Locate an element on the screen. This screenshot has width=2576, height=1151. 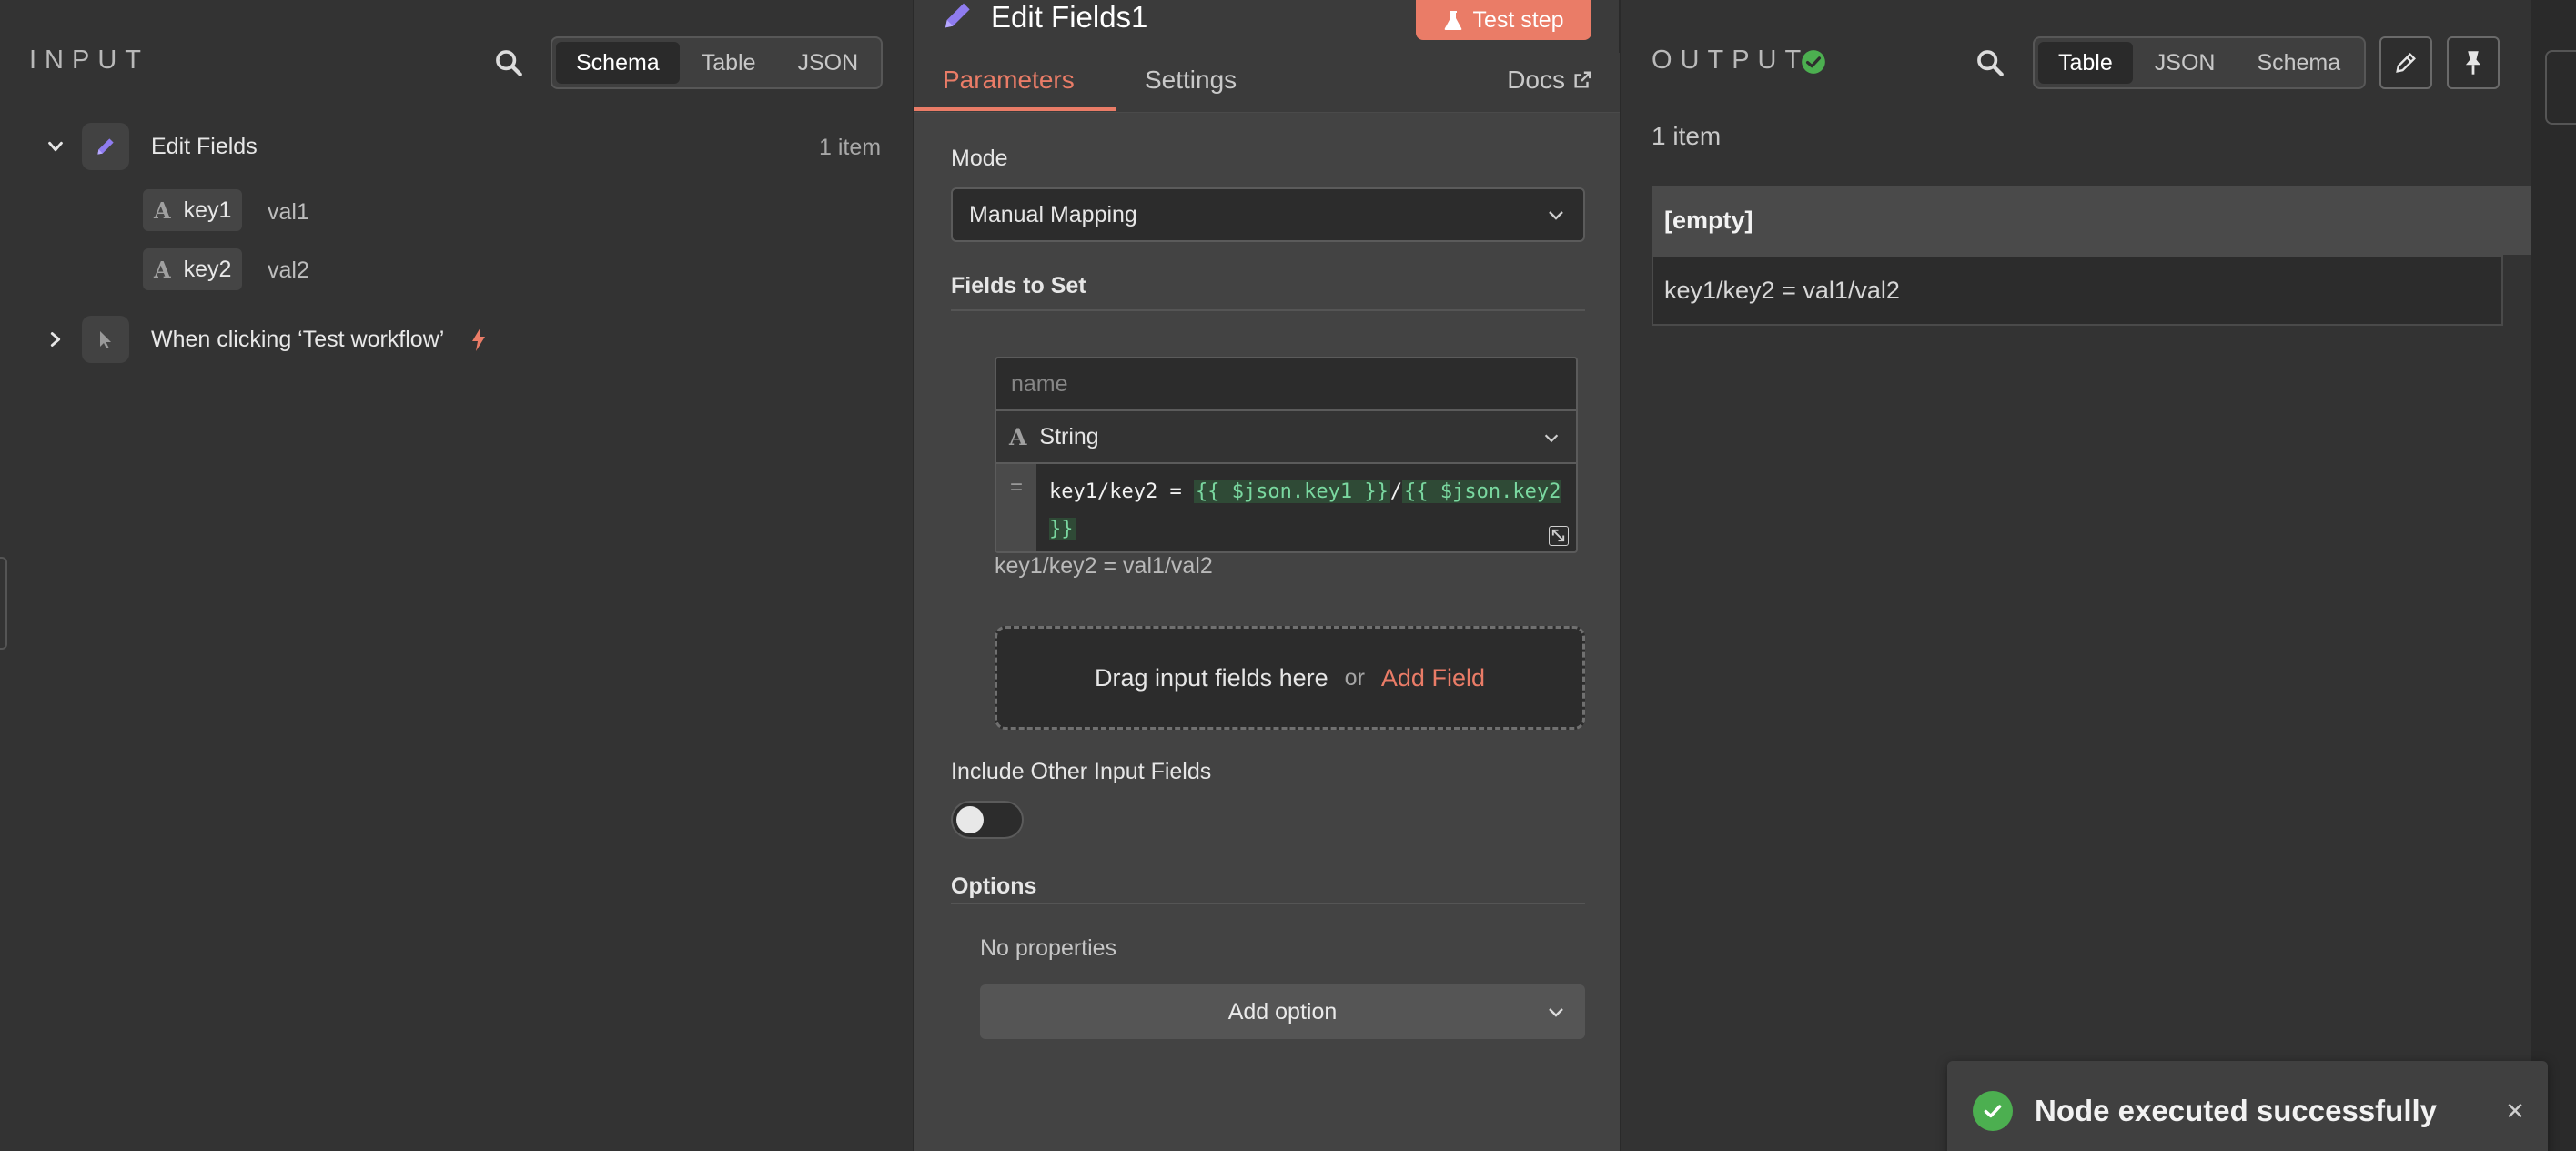
close-icon: × is located at coordinates (2515, 1111).